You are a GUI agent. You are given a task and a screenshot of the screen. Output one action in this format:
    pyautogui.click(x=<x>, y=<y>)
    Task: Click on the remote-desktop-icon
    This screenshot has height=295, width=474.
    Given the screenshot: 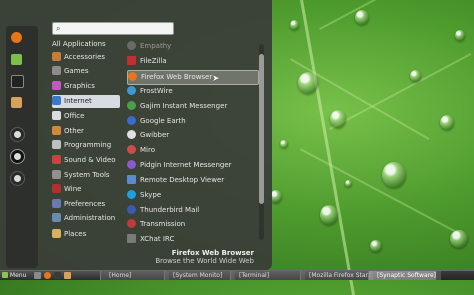 What is the action you would take?
    pyautogui.click(x=131, y=179)
    